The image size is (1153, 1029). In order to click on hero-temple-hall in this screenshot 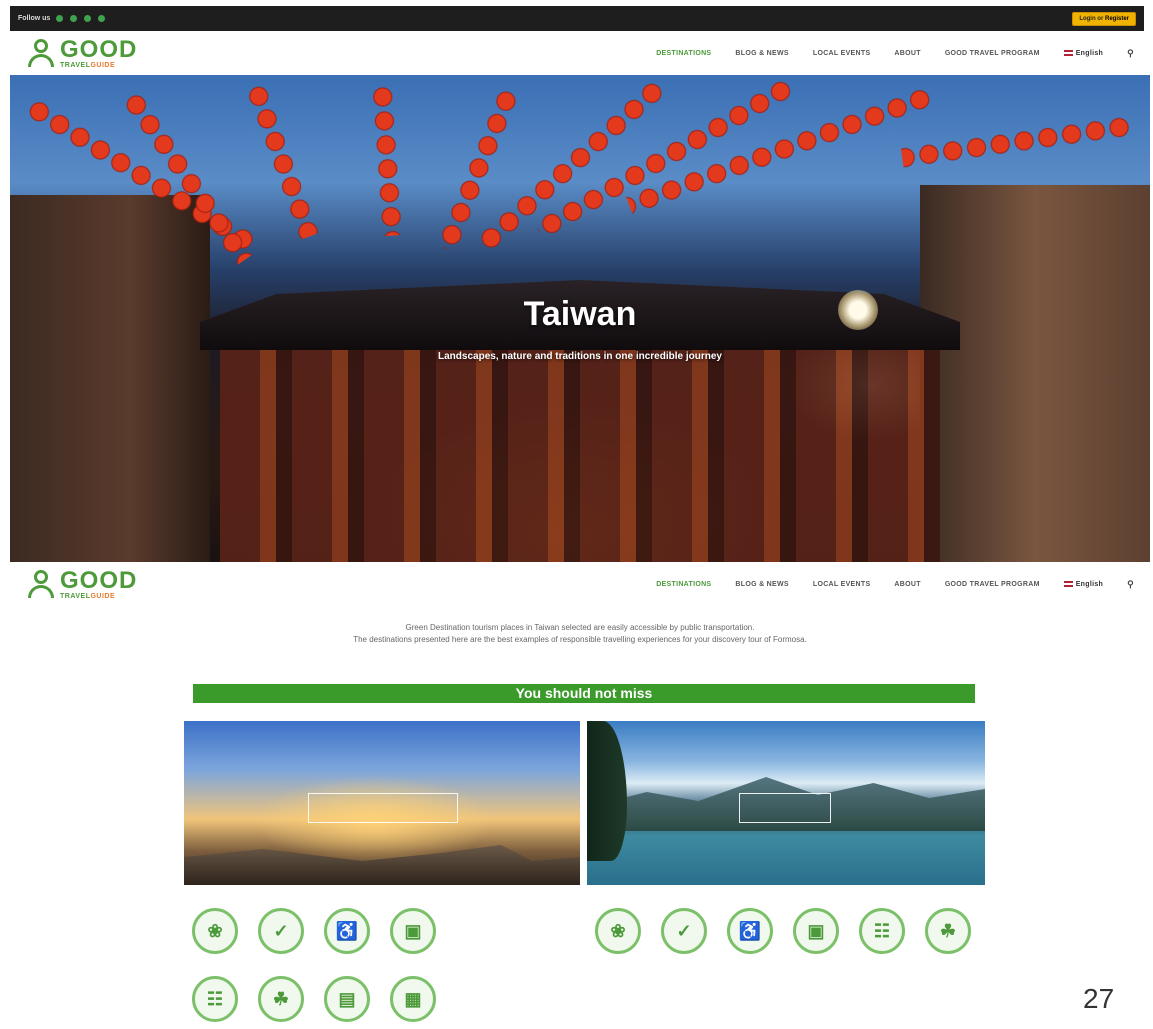, I will do `click(580, 456)`.